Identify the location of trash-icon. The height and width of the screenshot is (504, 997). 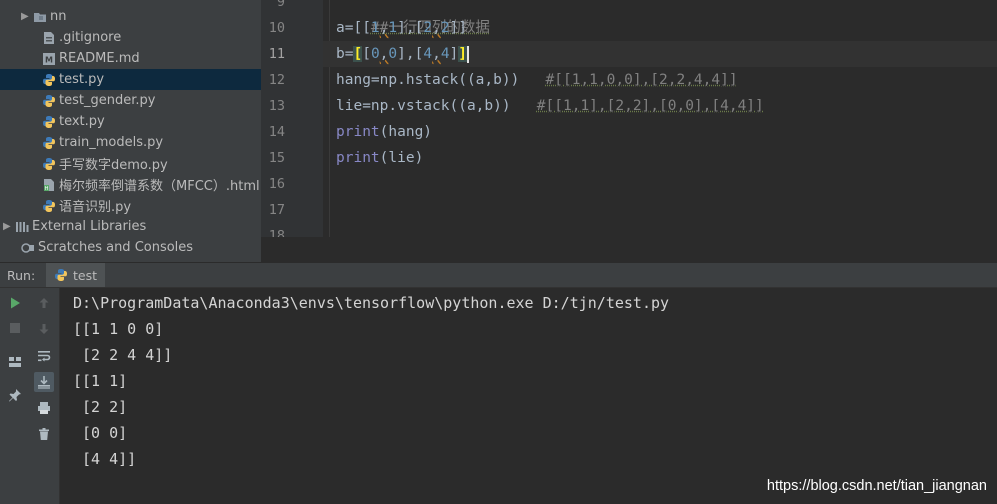
(44, 434).